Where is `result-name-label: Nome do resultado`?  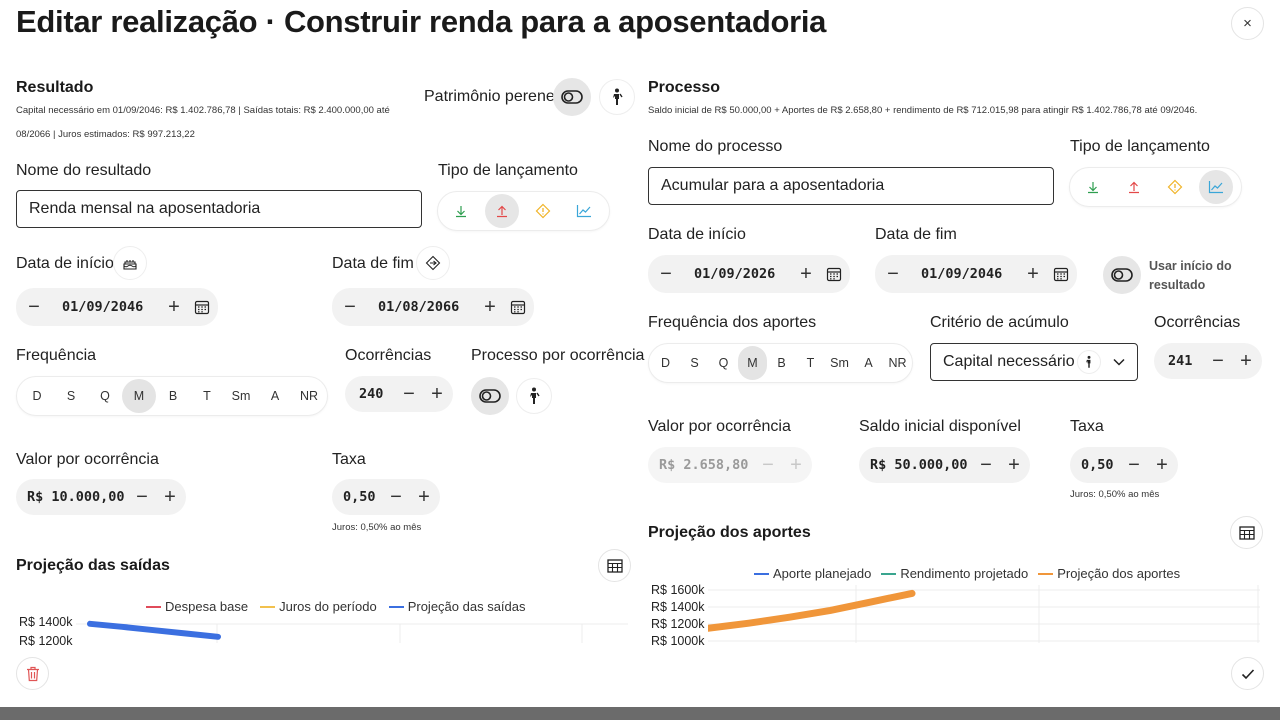
result-name-label: Nome do resultado is located at coordinates (84, 170).